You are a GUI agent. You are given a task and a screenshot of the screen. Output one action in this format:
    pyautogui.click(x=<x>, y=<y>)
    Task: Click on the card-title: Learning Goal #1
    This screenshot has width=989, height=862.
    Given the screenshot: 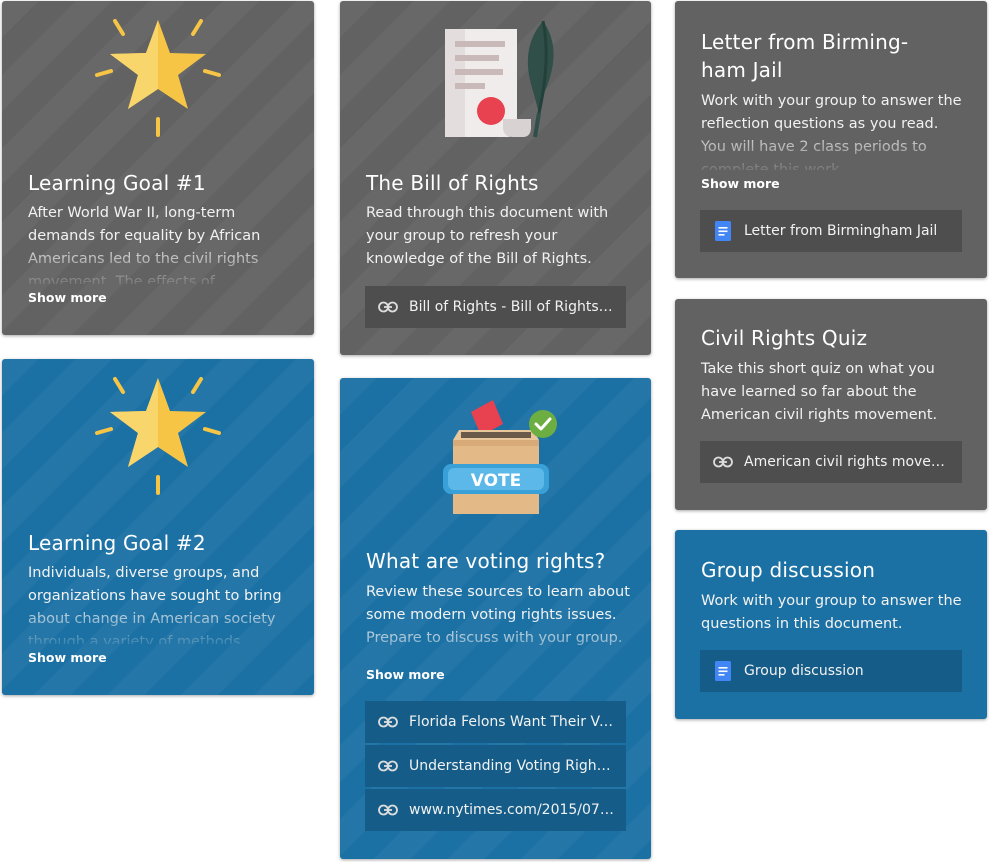 What is the action you would take?
    pyautogui.click(x=117, y=183)
    